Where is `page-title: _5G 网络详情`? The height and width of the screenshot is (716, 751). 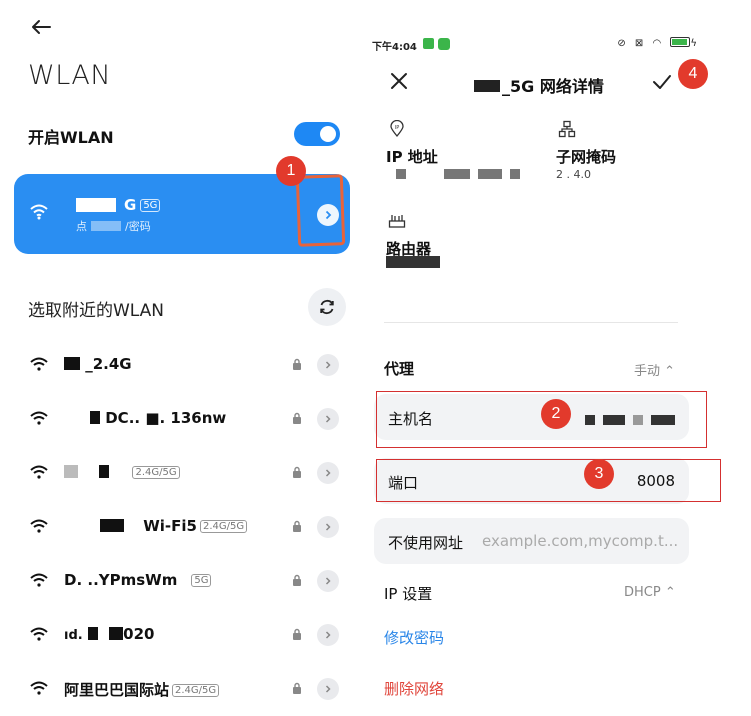
page-title: _5G 网络详情 is located at coordinates (539, 85).